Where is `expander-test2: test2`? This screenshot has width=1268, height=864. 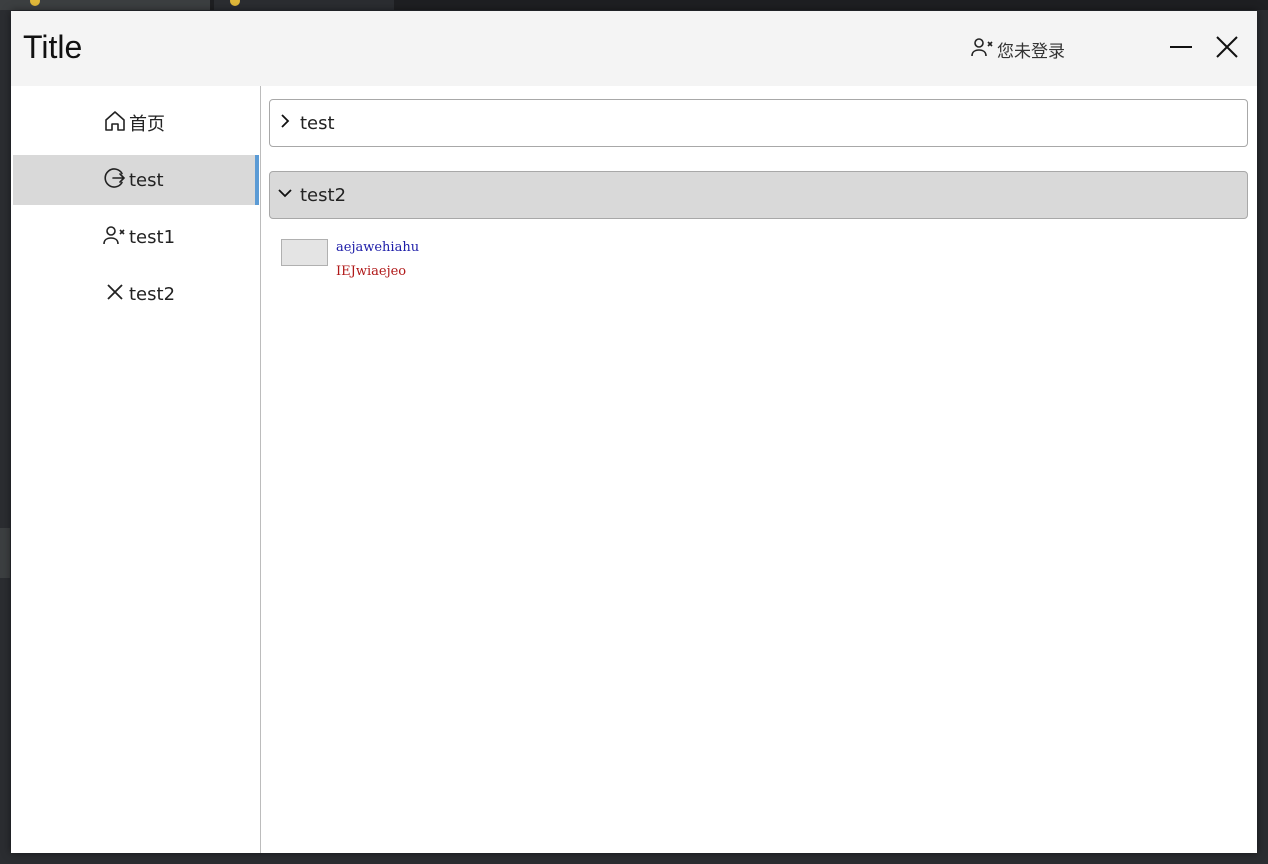 expander-test2: test2 is located at coordinates (758, 195).